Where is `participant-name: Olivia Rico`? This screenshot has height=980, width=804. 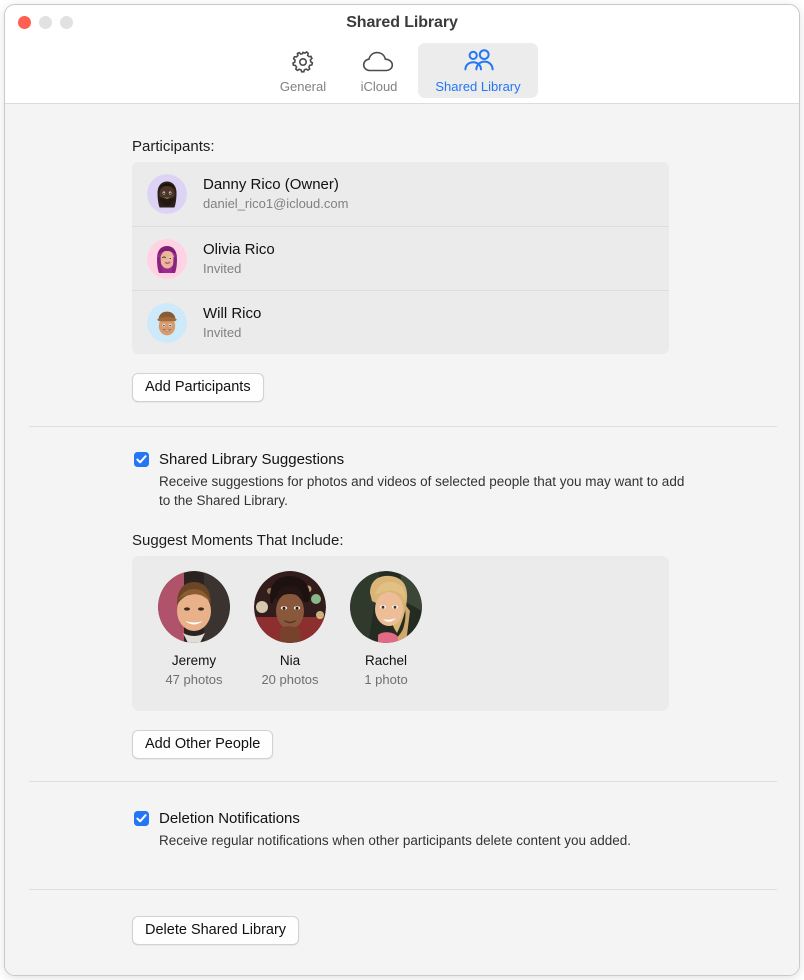
participant-name: Olivia Rico is located at coordinates (239, 249).